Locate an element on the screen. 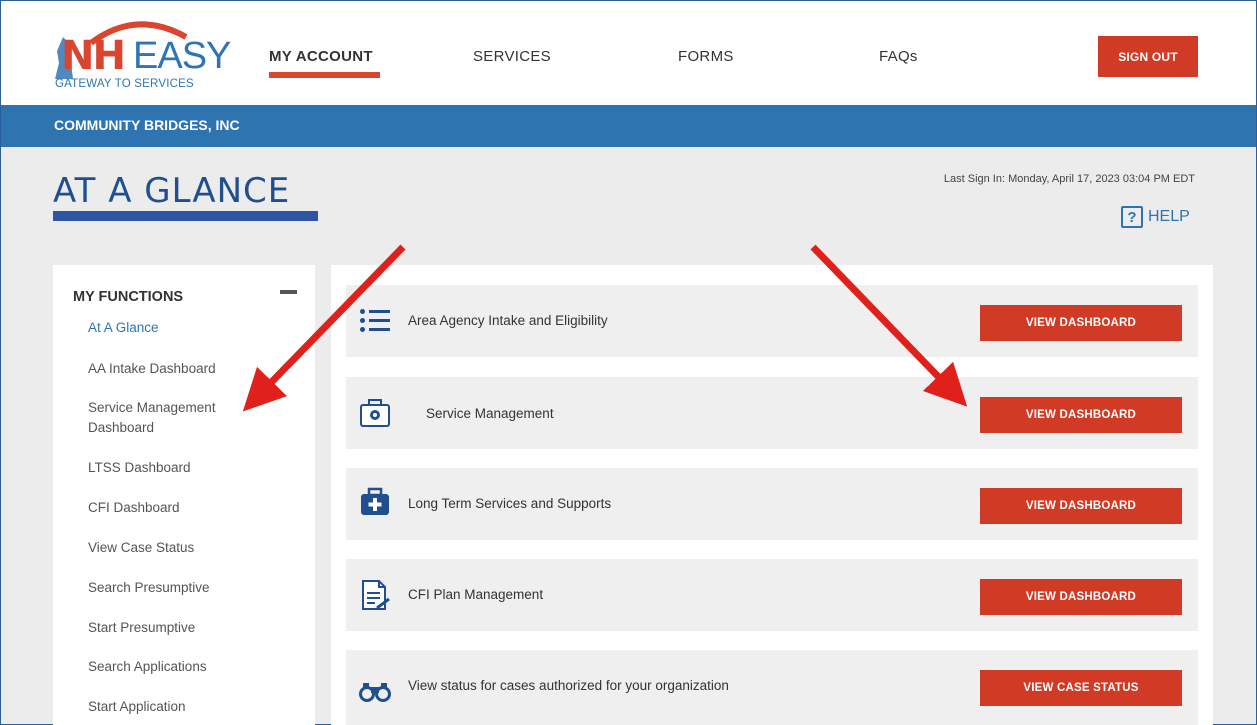 The image size is (1257, 725). sidebar-item-service-management-dashboard: Service Management Dashboard is located at coordinates (168, 418).